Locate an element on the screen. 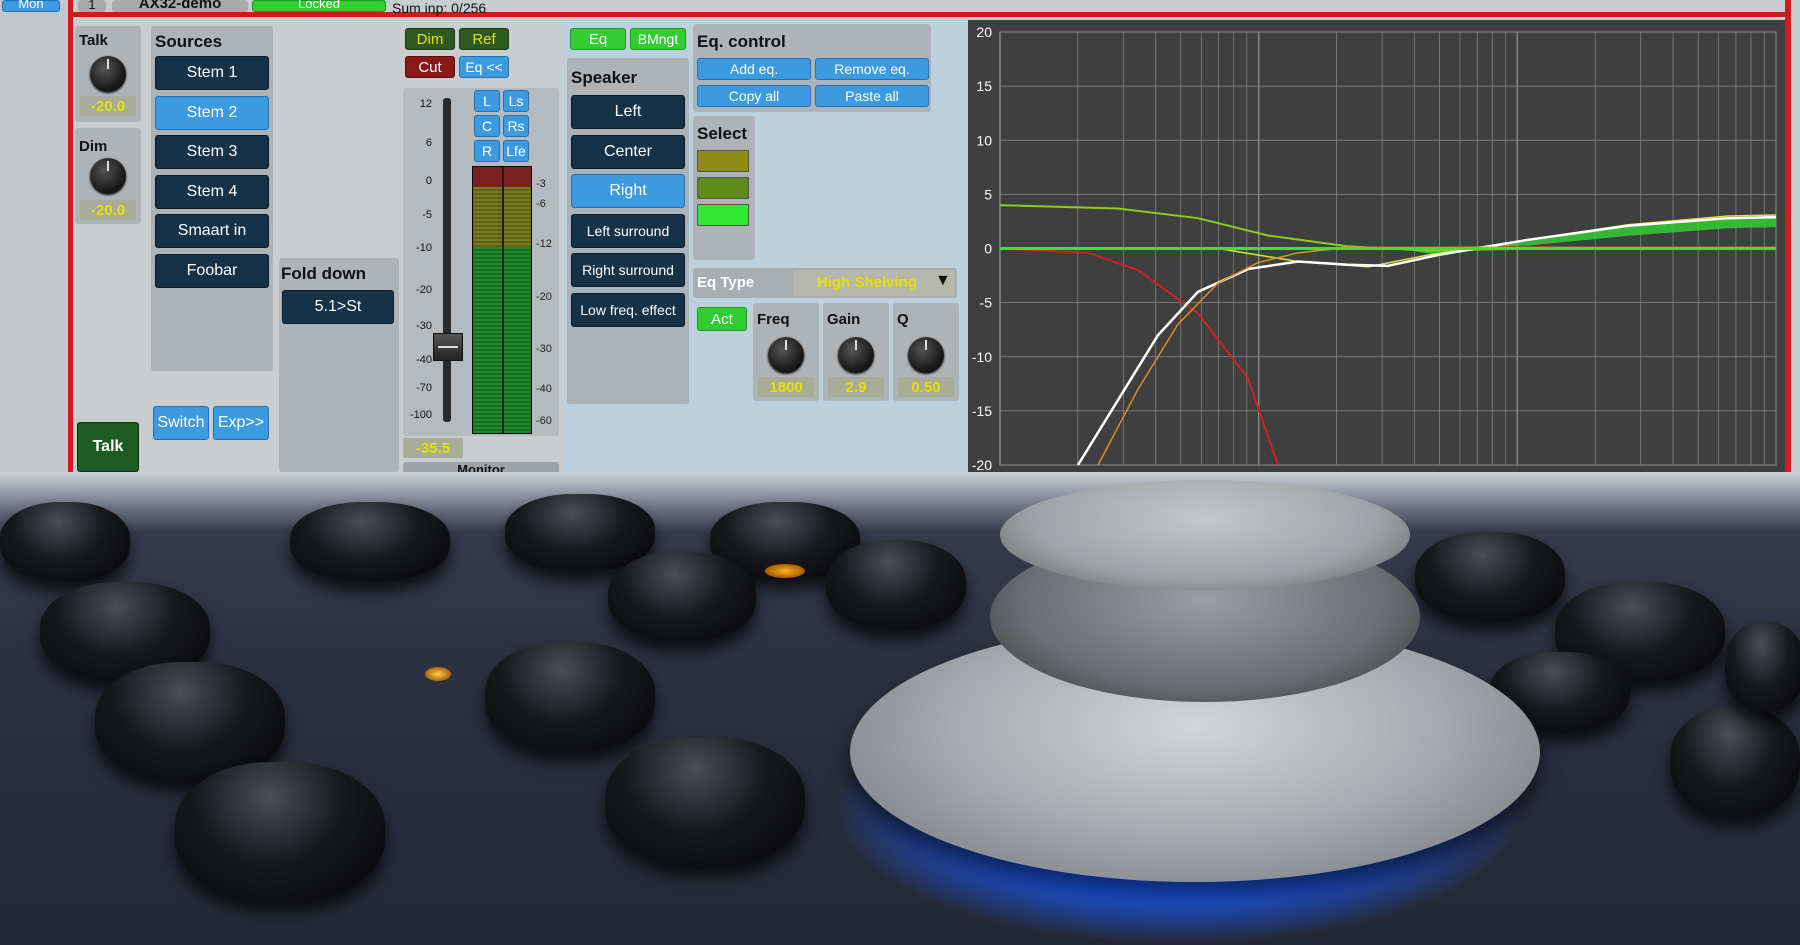  meter-scale-label: -60 is located at coordinates (544, 421).